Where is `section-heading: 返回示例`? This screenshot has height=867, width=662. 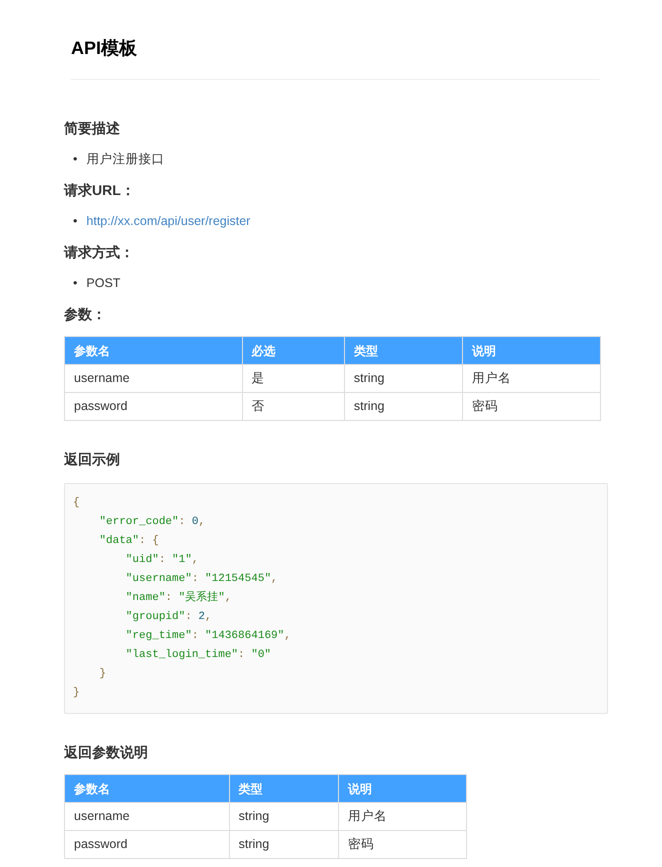 section-heading: 返回示例 is located at coordinates (92, 459).